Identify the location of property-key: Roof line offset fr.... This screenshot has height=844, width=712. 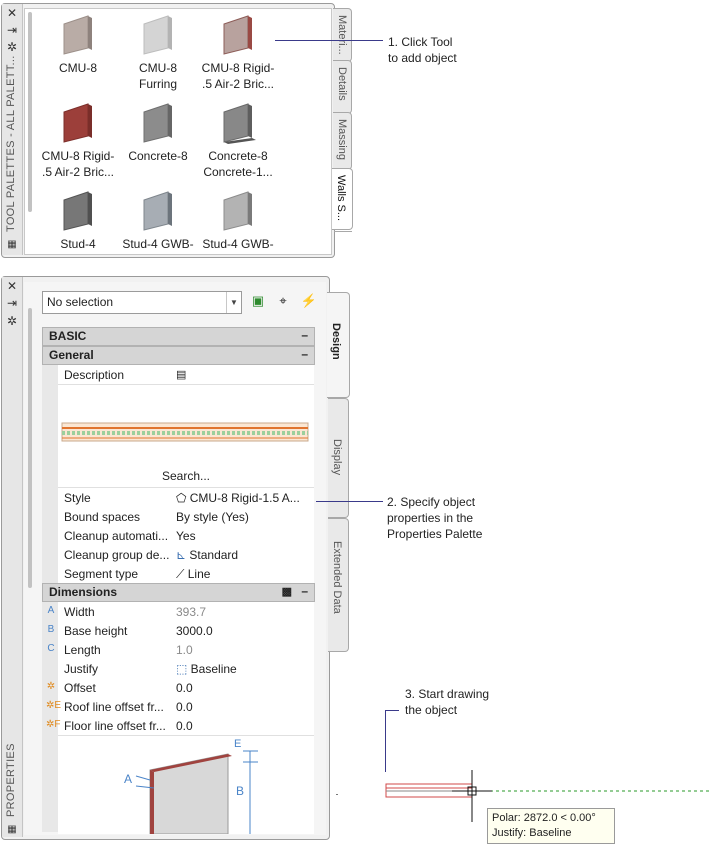
(114, 707).